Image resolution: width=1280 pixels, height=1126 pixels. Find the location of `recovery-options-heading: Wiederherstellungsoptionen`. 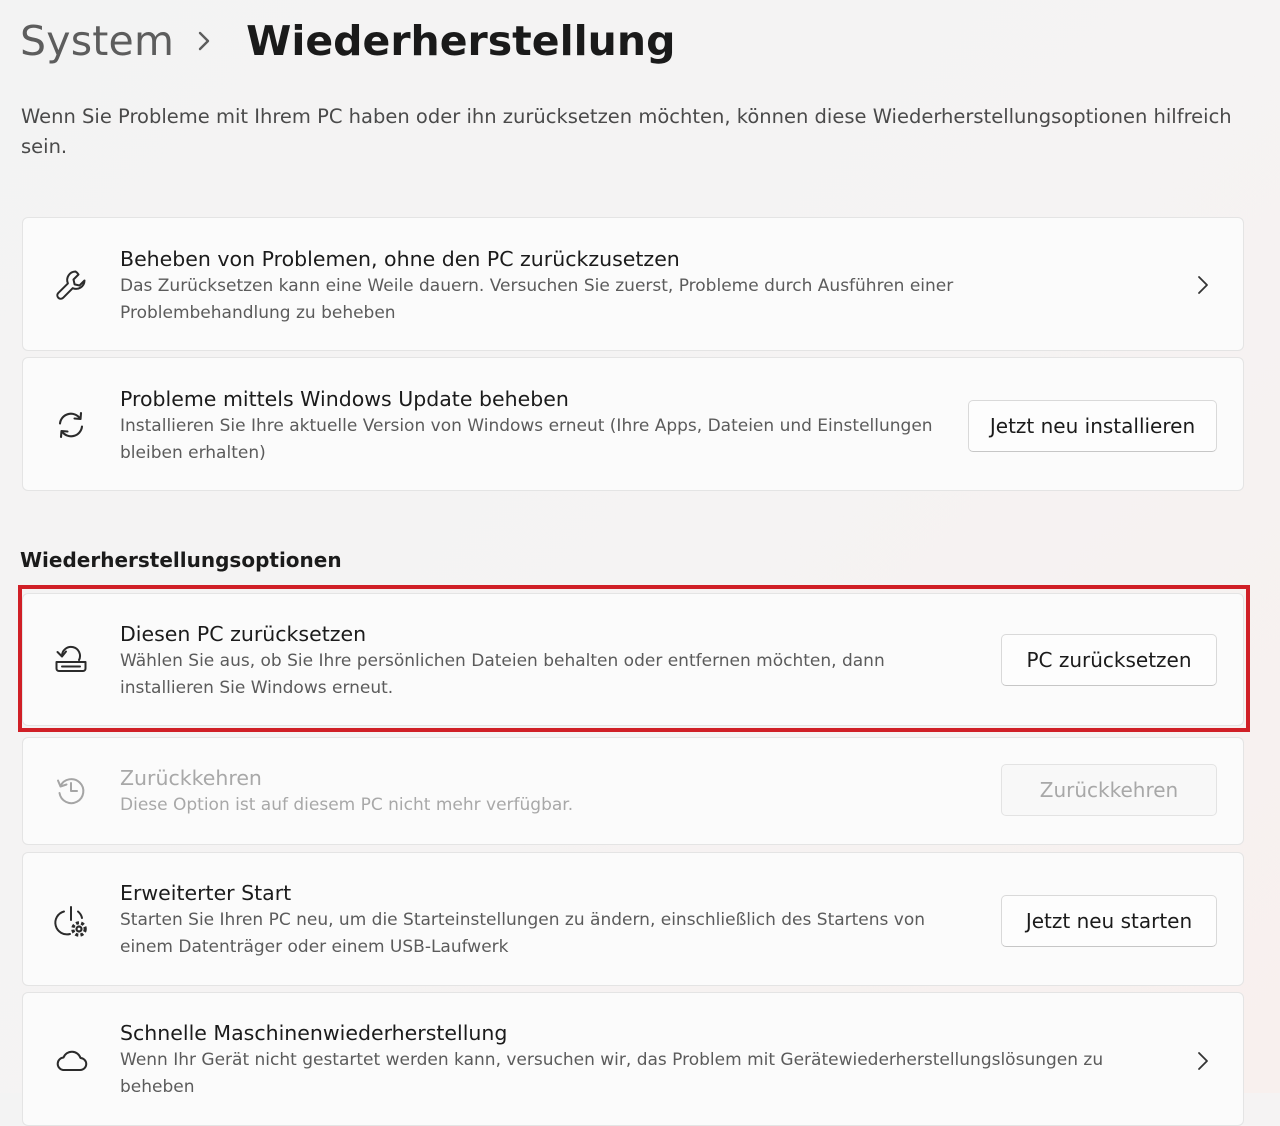

recovery-options-heading: Wiederherstellungsoptionen is located at coordinates (181, 560).